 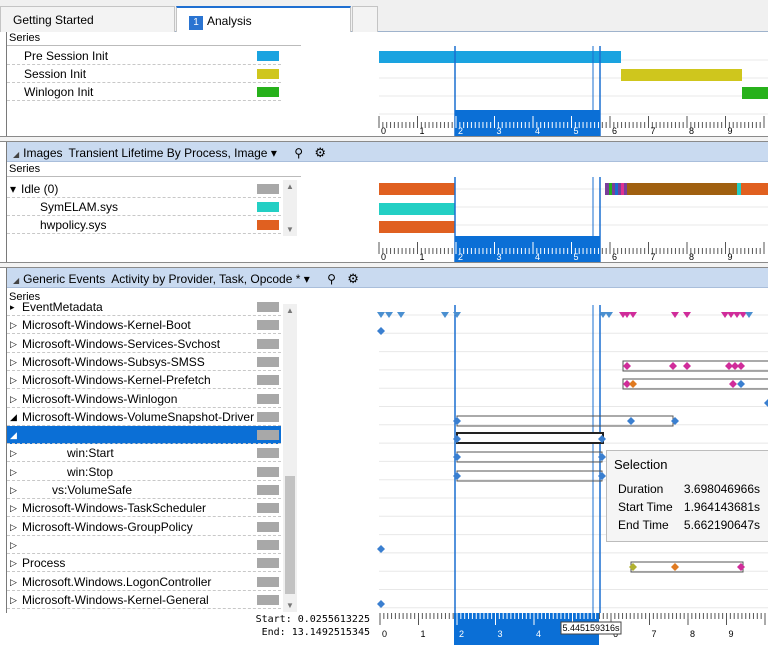 What do you see at coordinates (12, 307) in the screenshot?
I see `expand-arrow-icon: ▸` at bounding box center [12, 307].